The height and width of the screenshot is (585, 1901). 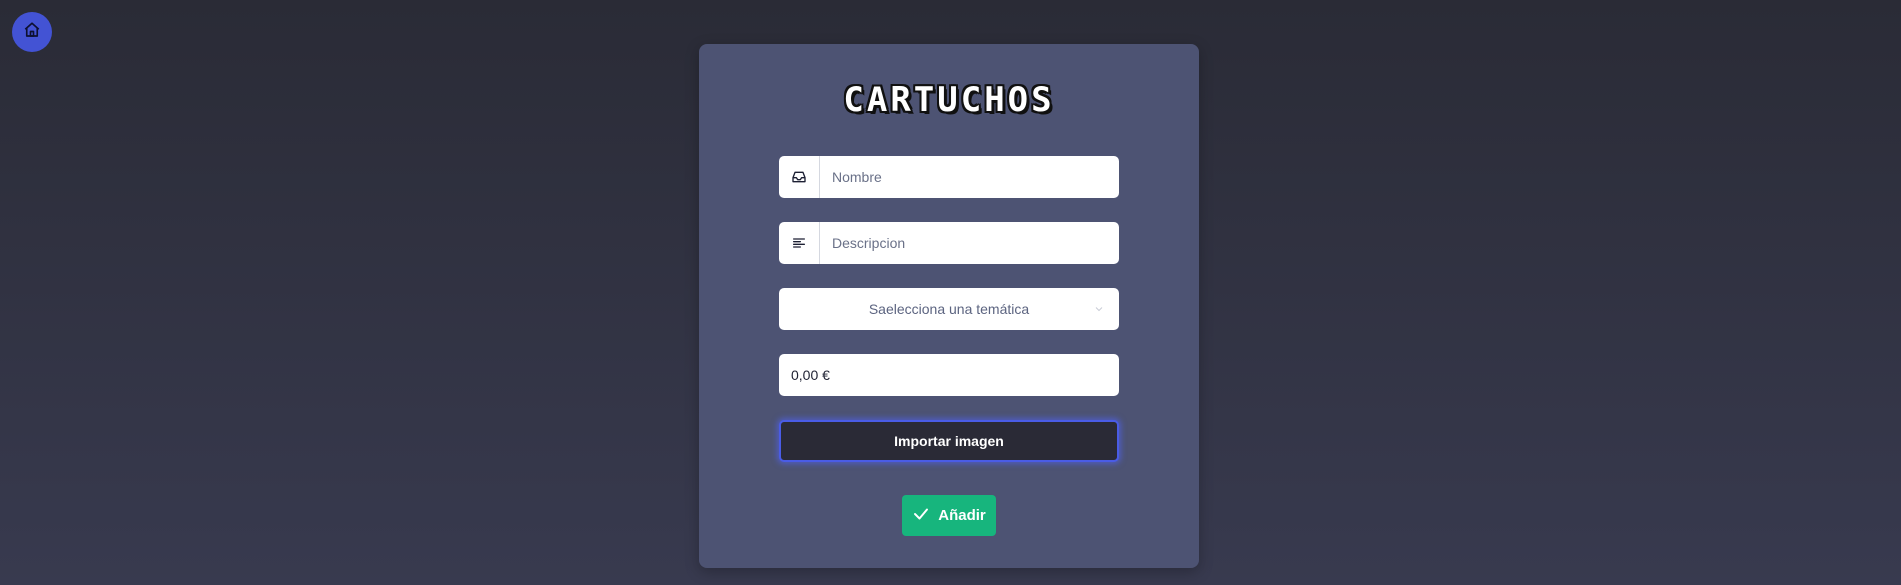 I want to click on descripcion-field, so click(x=949, y=243).